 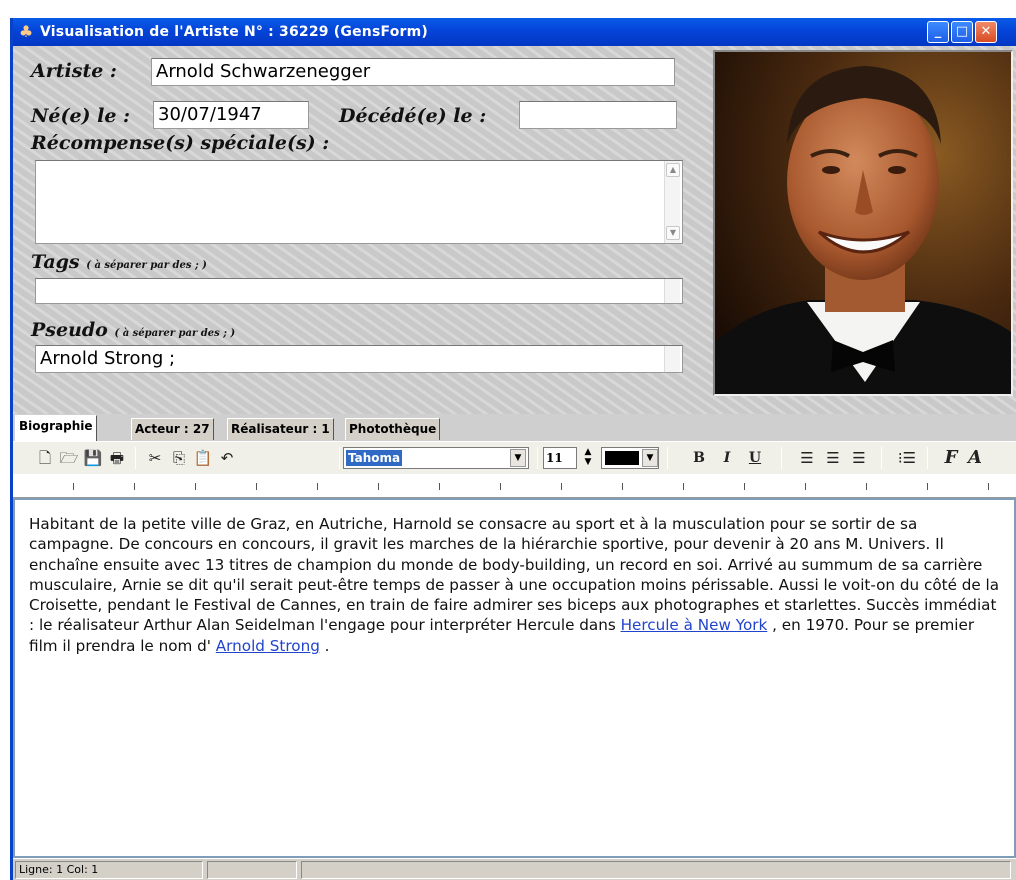 What do you see at coordinates (514, 486) in the screenshot?
I see `ruler` at bounding box center [514, 486].